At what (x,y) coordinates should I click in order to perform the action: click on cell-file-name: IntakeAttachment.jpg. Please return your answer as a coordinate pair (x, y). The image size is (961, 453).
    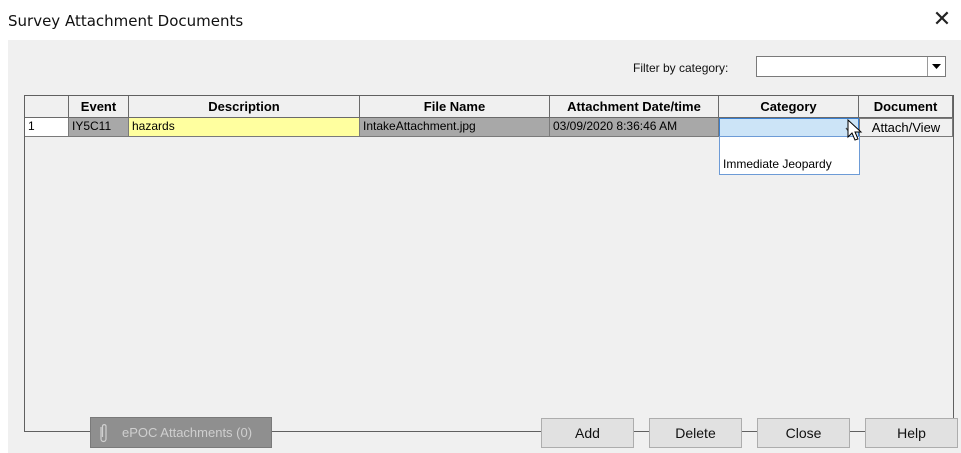
    Looking at the image, I should click on (455, 127).